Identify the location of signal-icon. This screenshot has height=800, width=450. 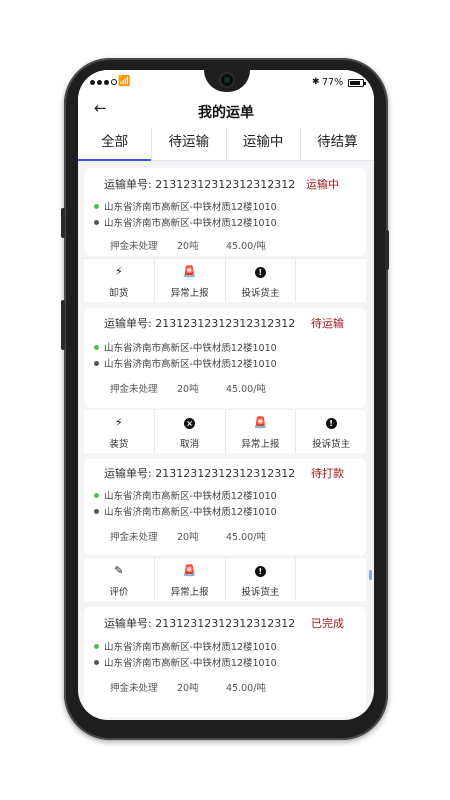
(103, 82).